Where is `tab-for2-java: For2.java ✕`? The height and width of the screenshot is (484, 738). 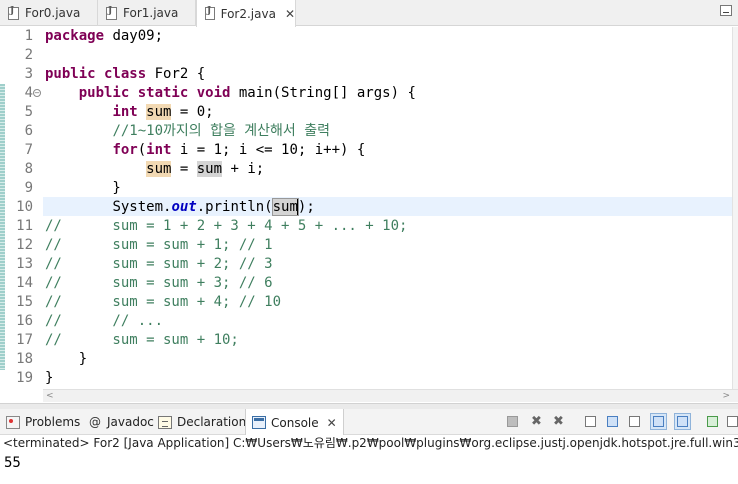 tab-for2-java: For2.java ✕ is located at coordinates (246, 13).